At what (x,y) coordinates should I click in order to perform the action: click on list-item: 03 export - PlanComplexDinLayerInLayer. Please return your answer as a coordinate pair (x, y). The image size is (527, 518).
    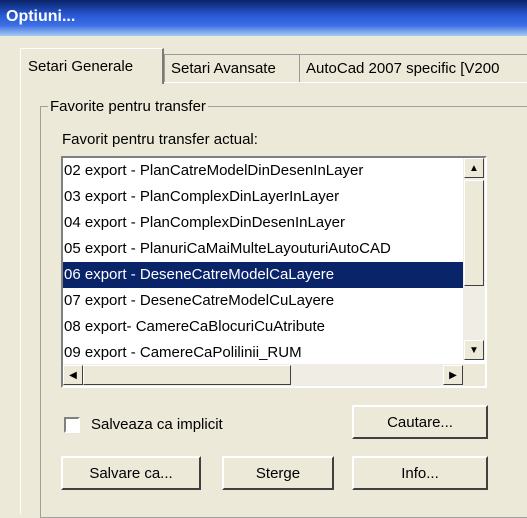
    Looking at the image, I should click on (274, 197).